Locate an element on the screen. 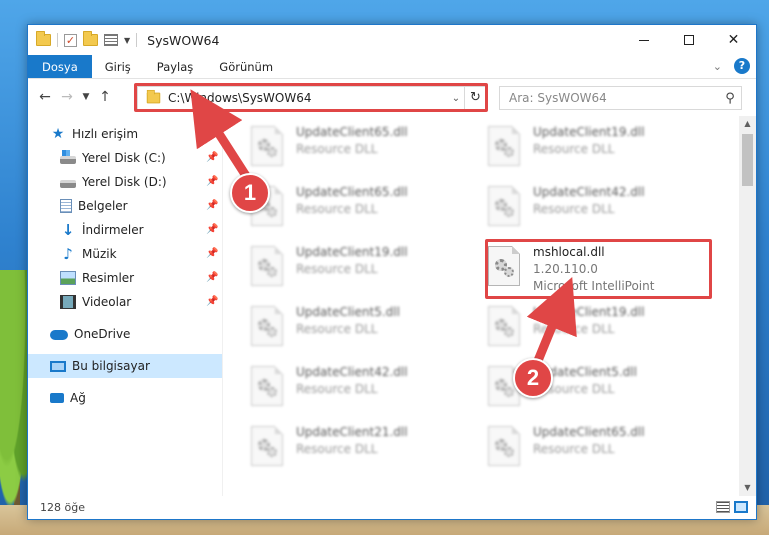  tab-home: Giriş is located at coordinates (118, 66).